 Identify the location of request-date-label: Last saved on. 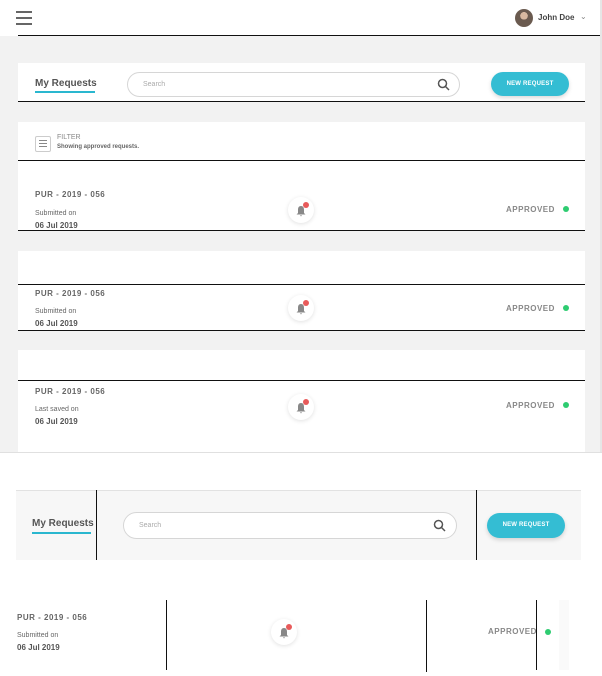
(57, 409).